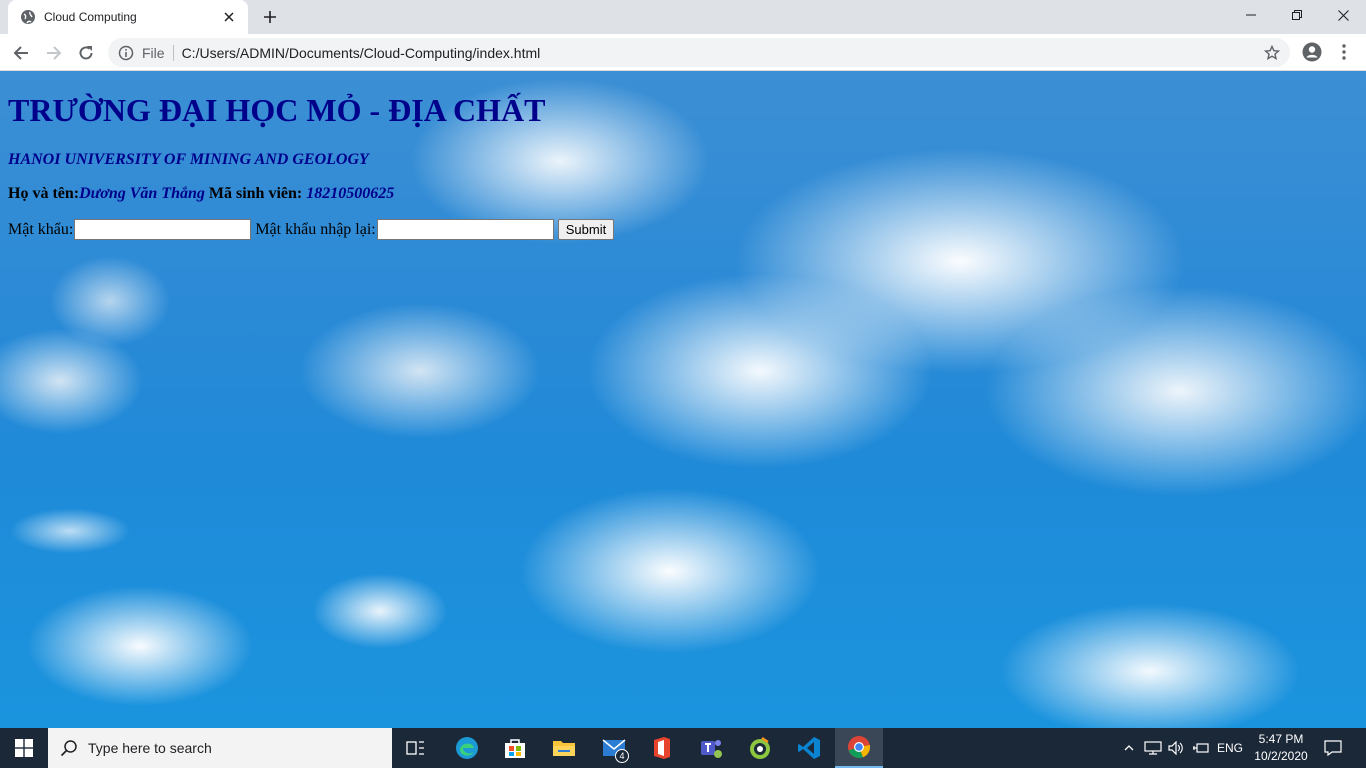 Image resolution: width=1366 pixels, height=768 pixels. What do you see at coordinates (1272, 53) in the screenshot?
I see `bookmark-star-icon` at bounding box center [1272, 53].